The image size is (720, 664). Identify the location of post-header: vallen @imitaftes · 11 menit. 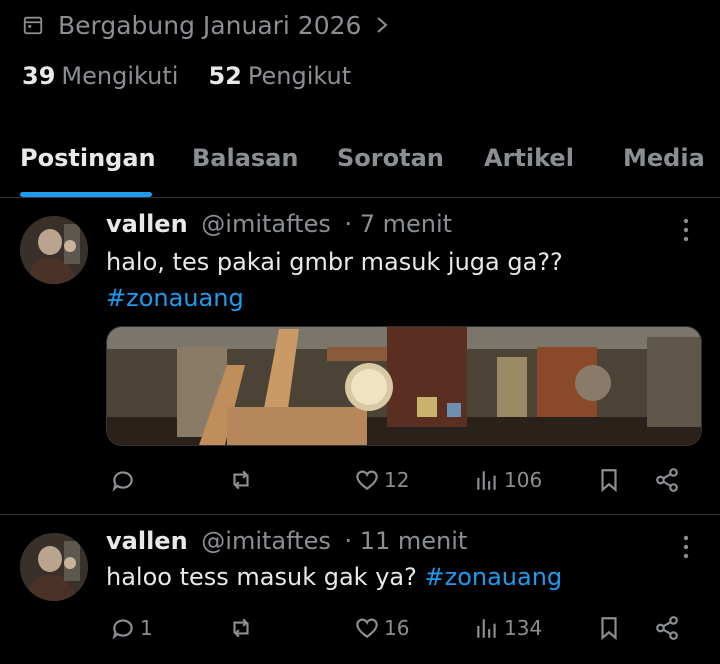
(286, 541).